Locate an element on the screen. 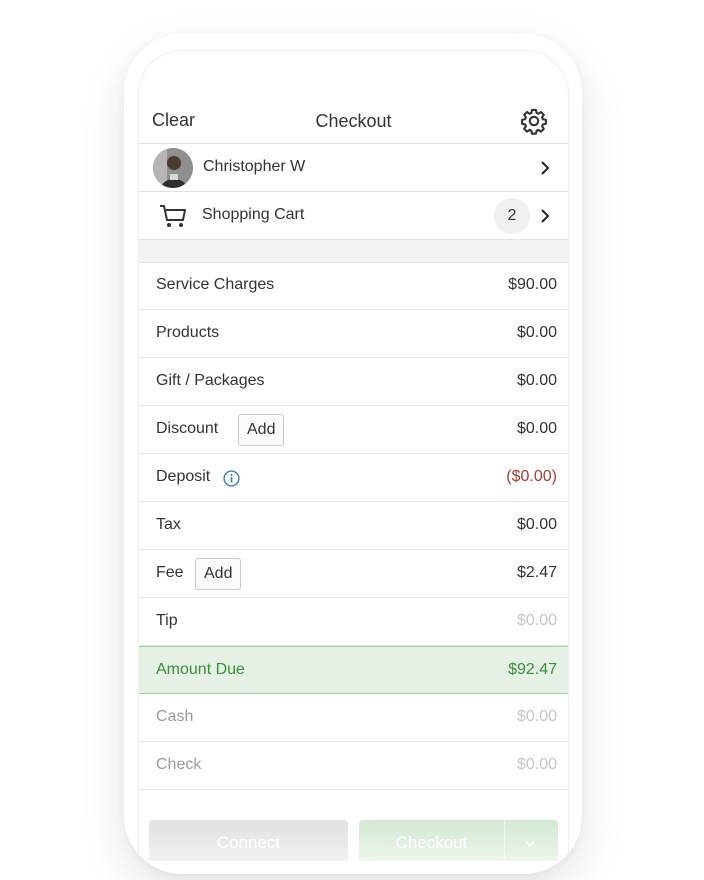 The image size is (704, 880). discount-amount: $0.00 is located at coordinates (536, 428).